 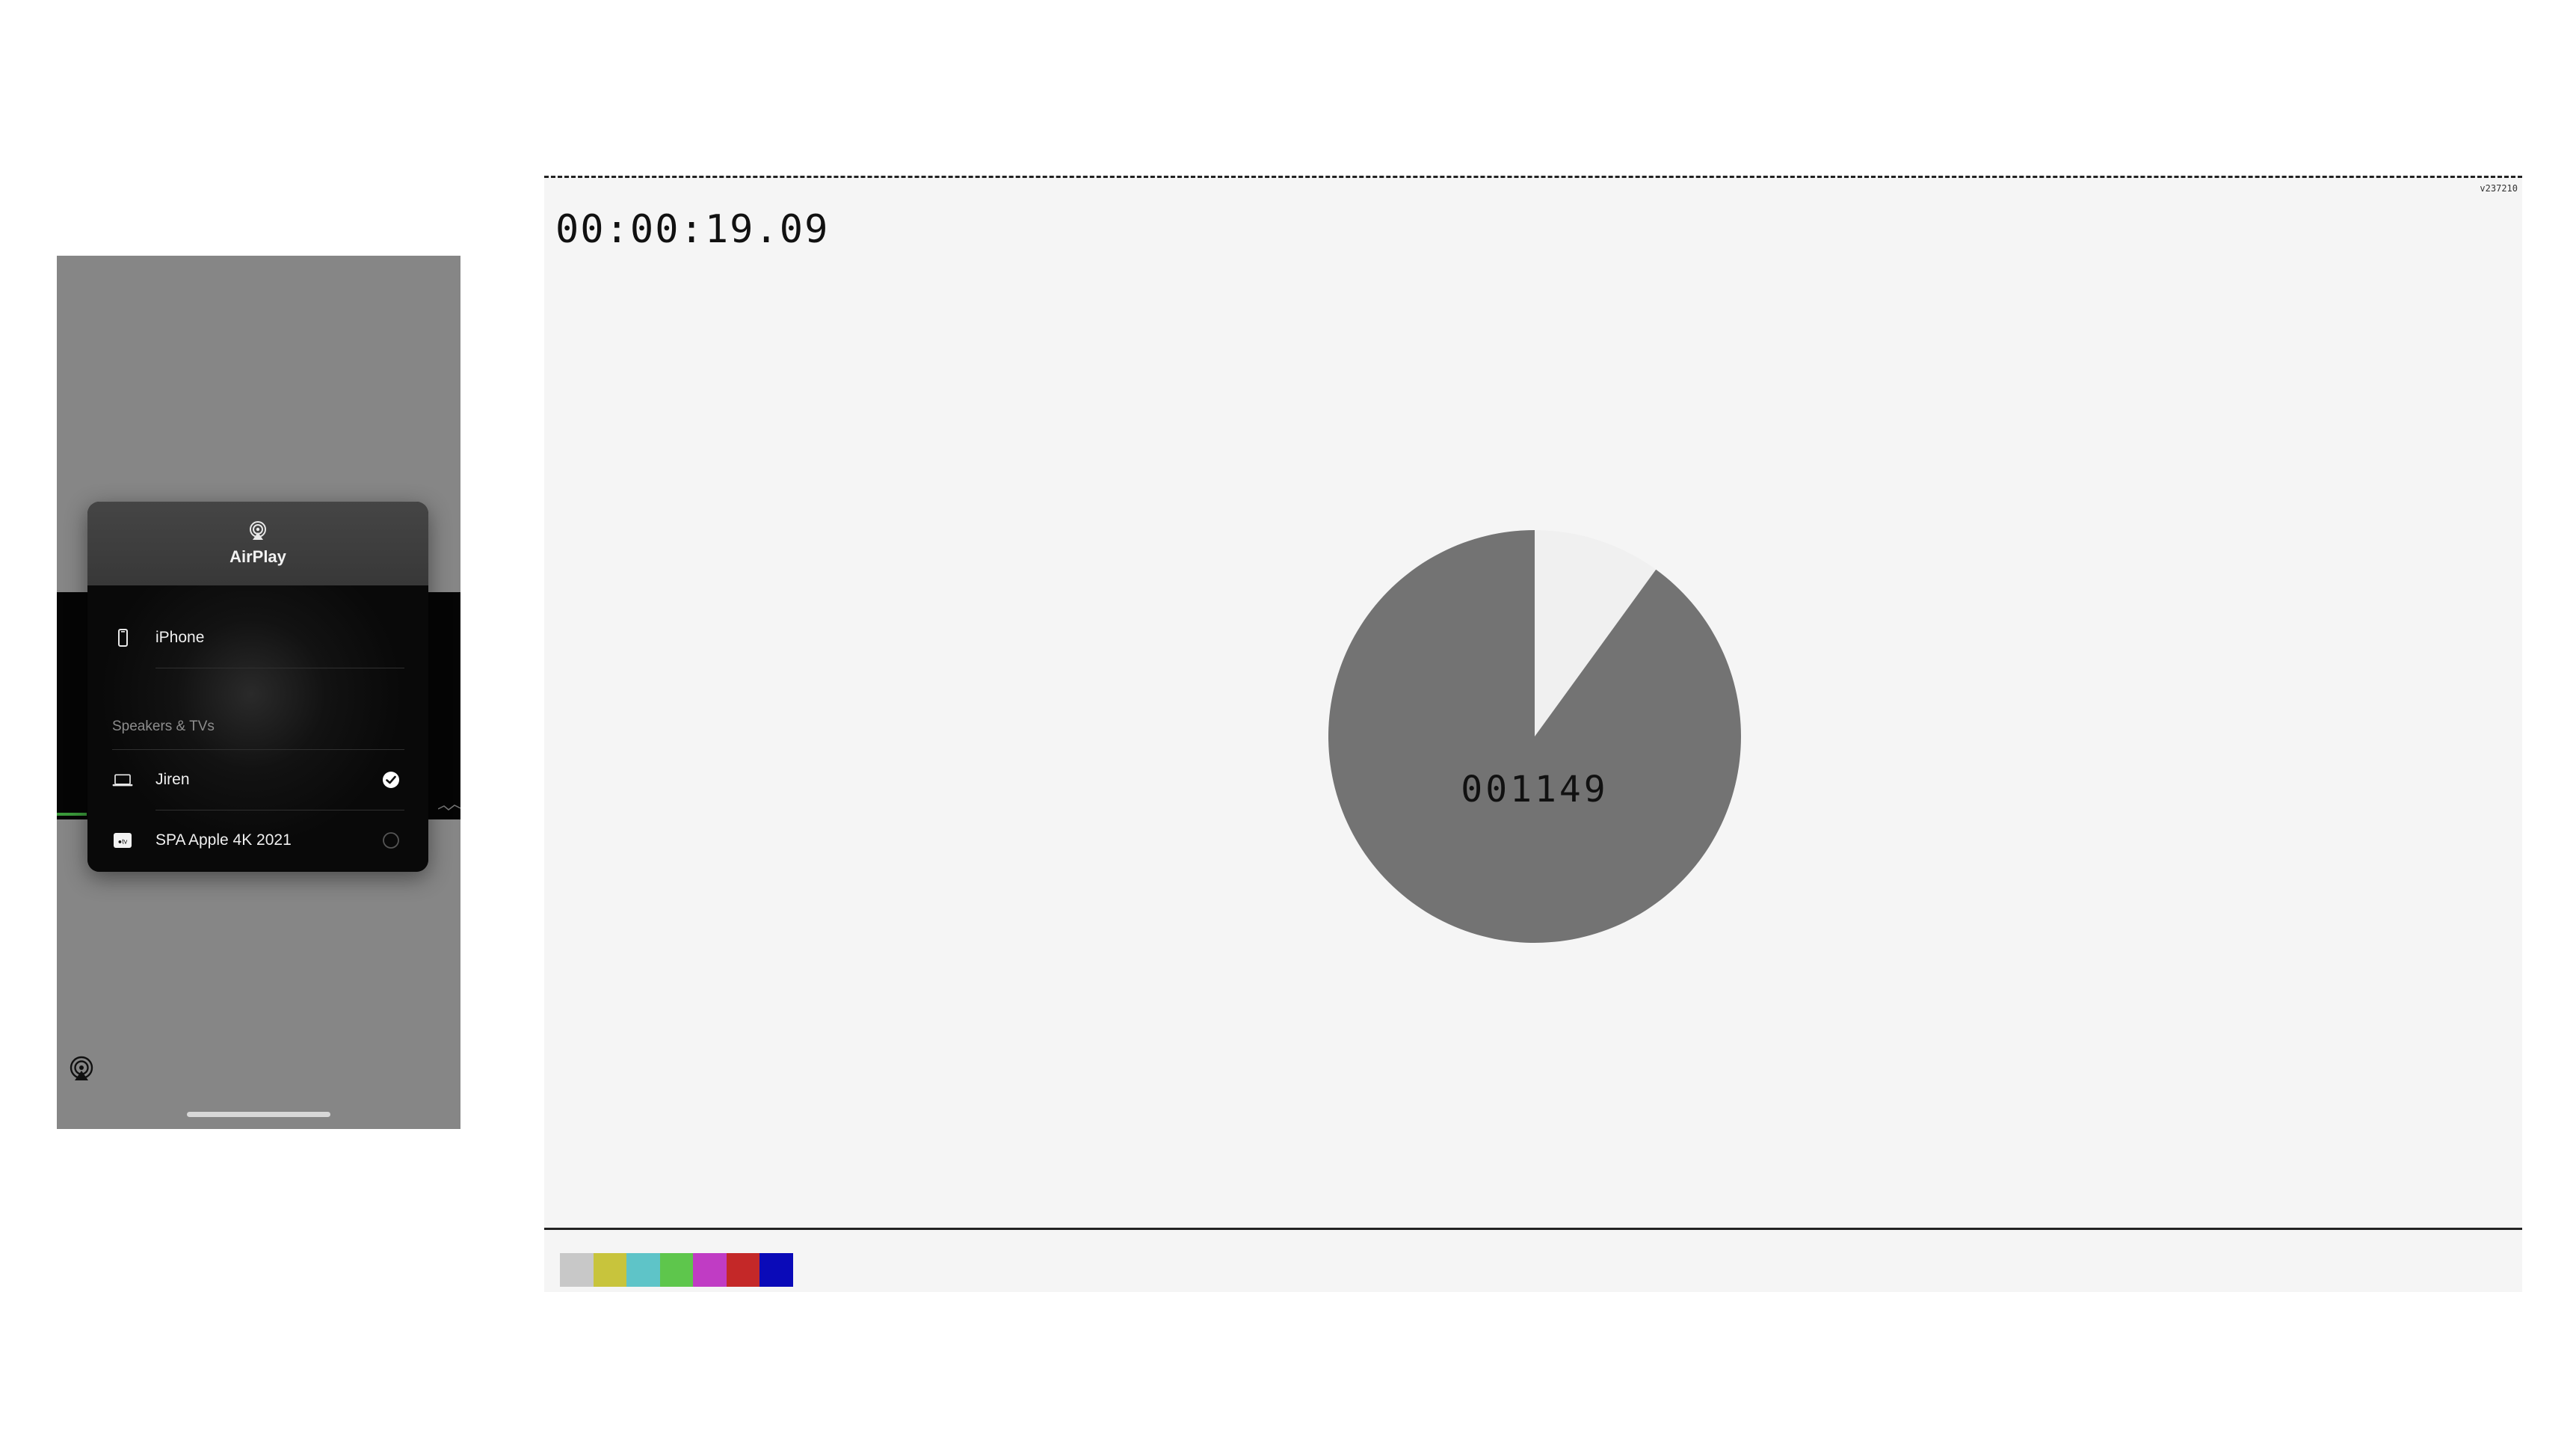 What do you see at coordinates (258, 530) in the screenshot?
I see `airplay-icon` at bounding box center [258, 530].